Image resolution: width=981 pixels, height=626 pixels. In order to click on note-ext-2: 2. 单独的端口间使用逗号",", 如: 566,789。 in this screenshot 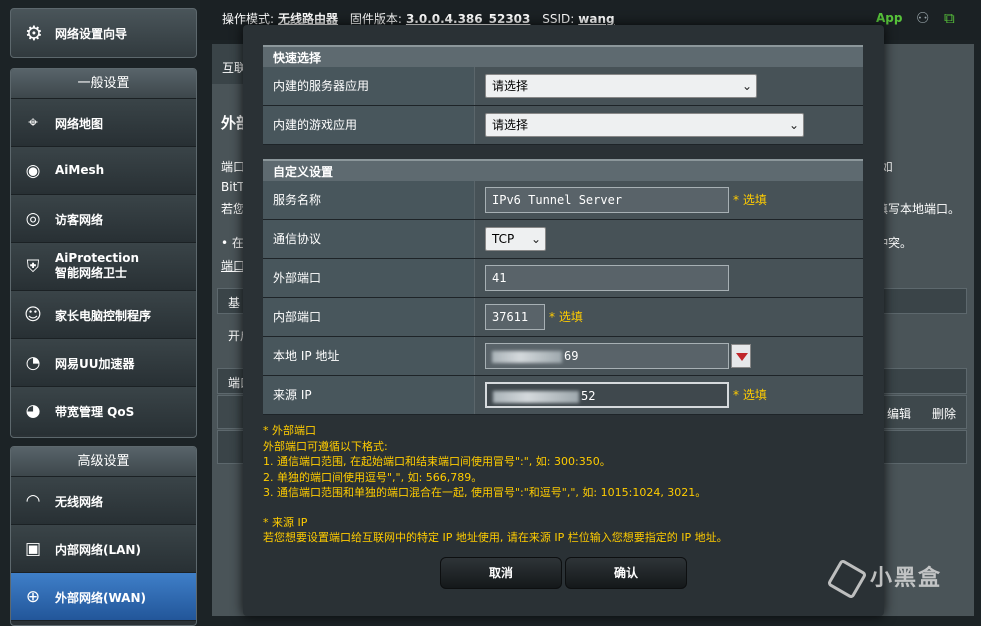, I will do `click(373, 477)`.